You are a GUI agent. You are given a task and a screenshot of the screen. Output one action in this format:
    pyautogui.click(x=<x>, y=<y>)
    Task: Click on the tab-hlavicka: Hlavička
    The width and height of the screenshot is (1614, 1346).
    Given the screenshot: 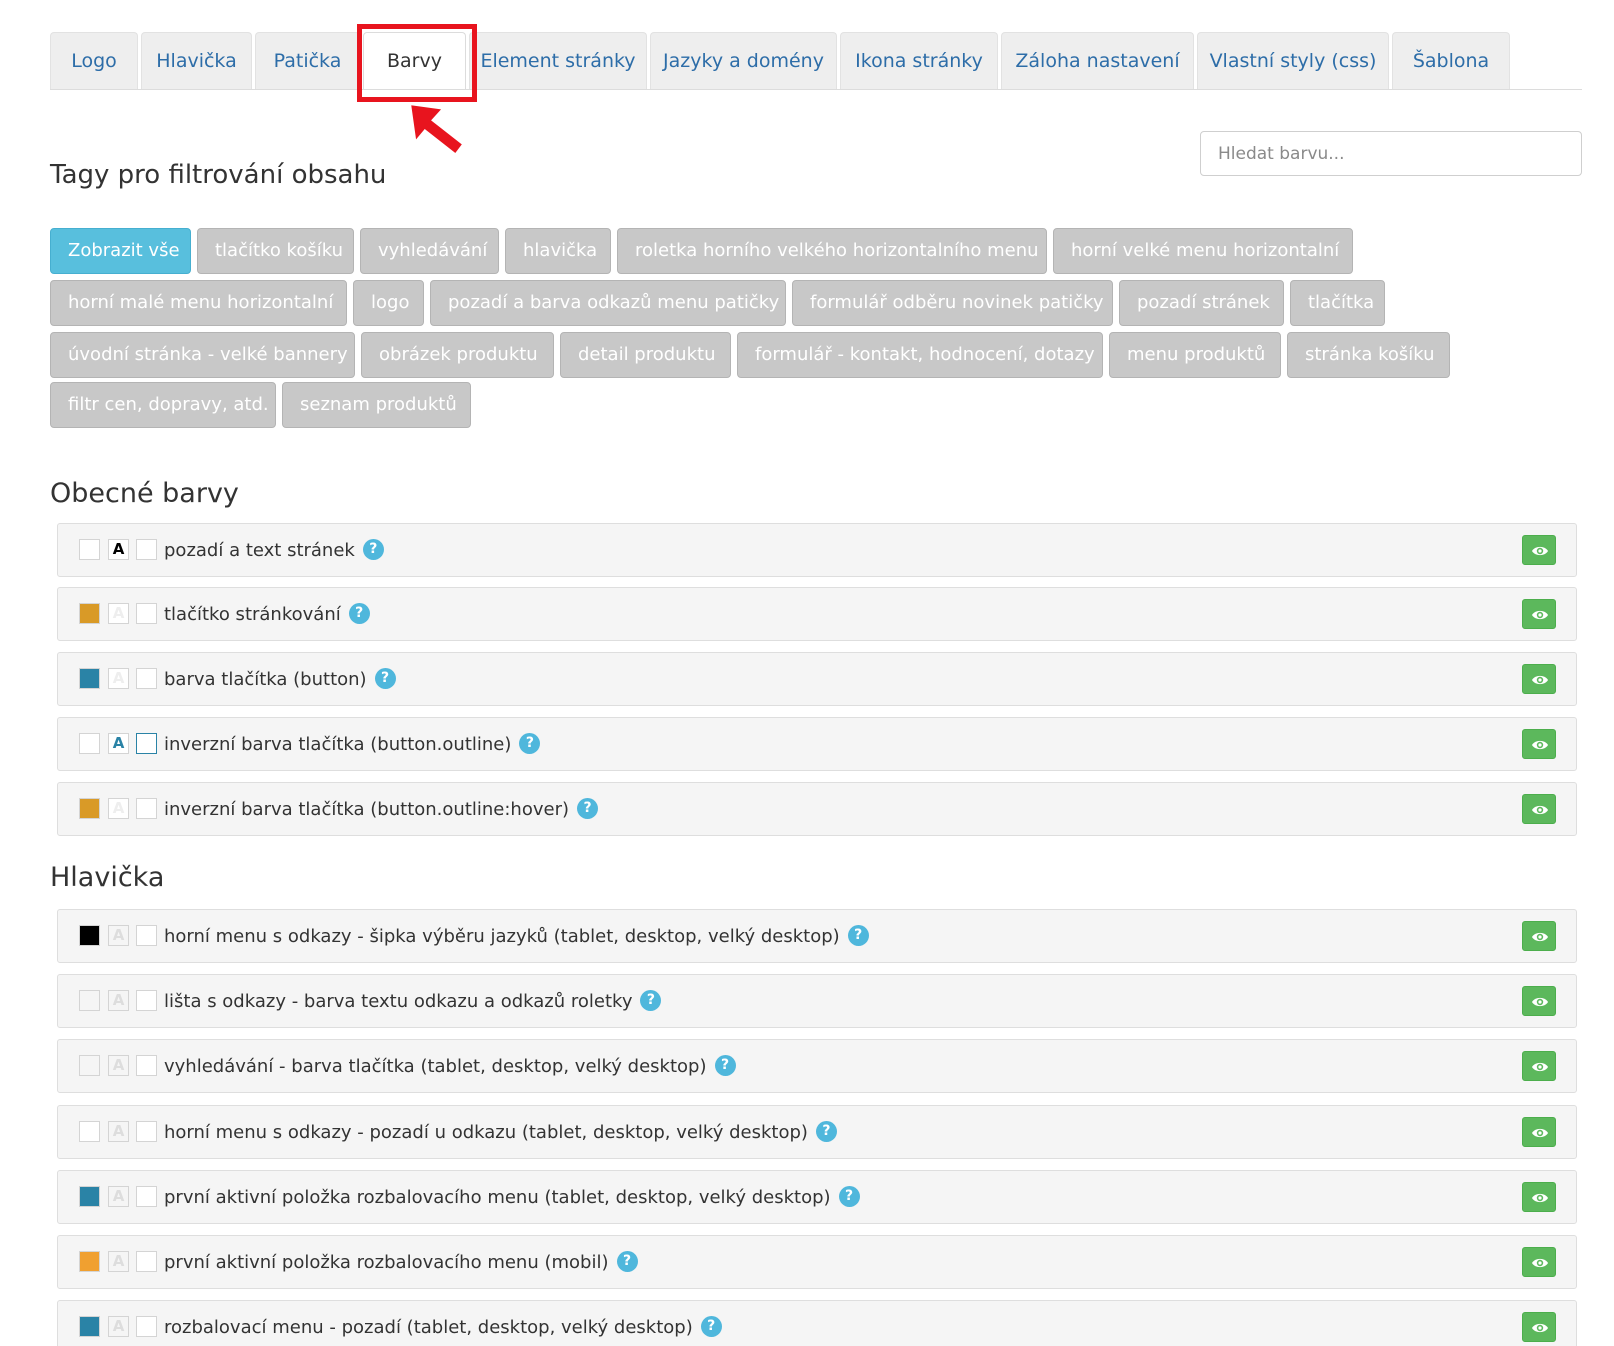 What is the action you would take?
    pyautogui.click(x=196, y=60)
    